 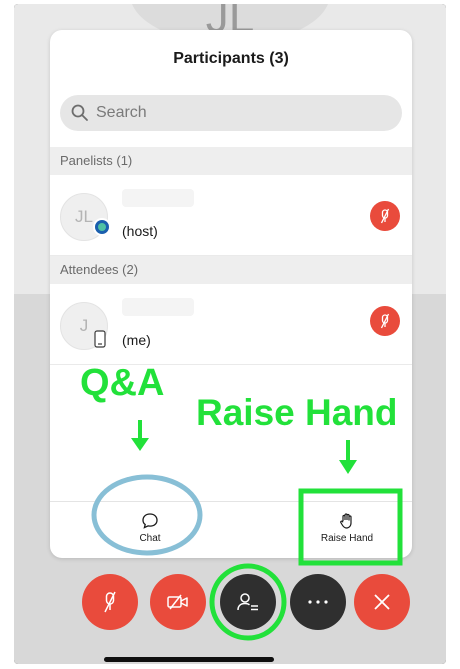 I want to click on more-button, so click(x=318, y=602).